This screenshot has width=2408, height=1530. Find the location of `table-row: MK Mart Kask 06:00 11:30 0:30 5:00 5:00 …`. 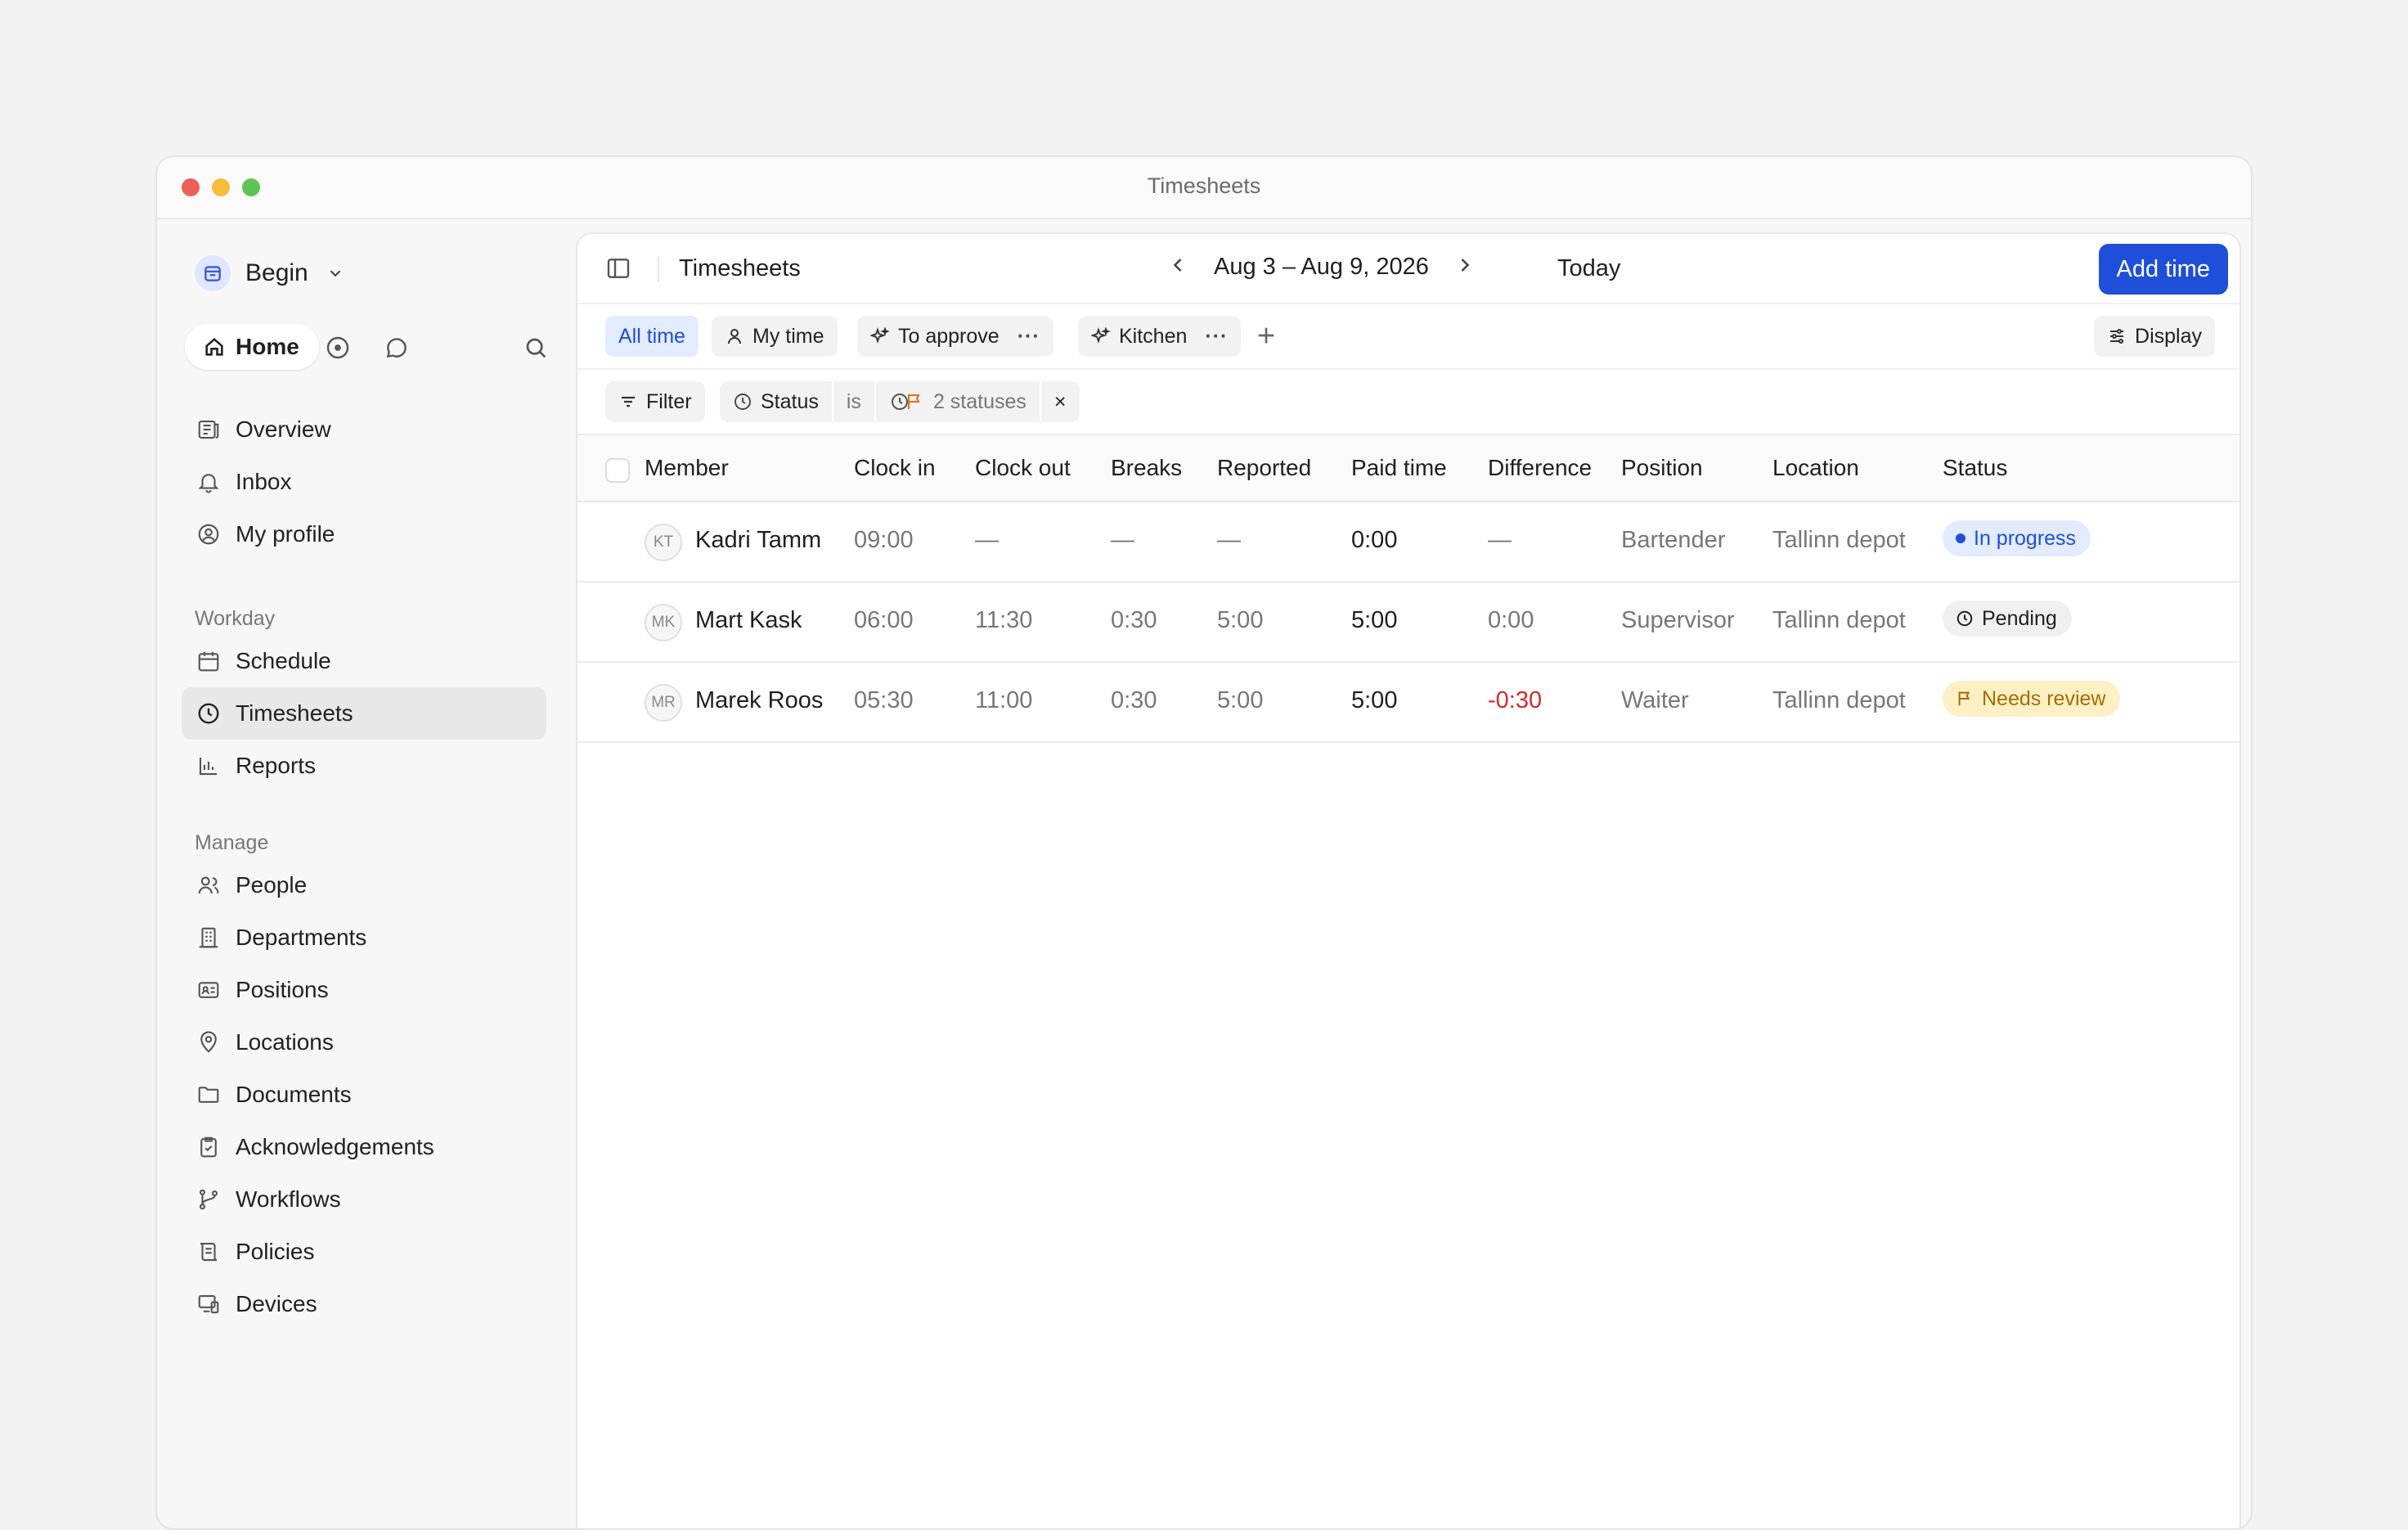

table-row: MK Mart Kask 06:00 11:30 0:30 5:00 5:00 … is located at coordinates (1408, 623).